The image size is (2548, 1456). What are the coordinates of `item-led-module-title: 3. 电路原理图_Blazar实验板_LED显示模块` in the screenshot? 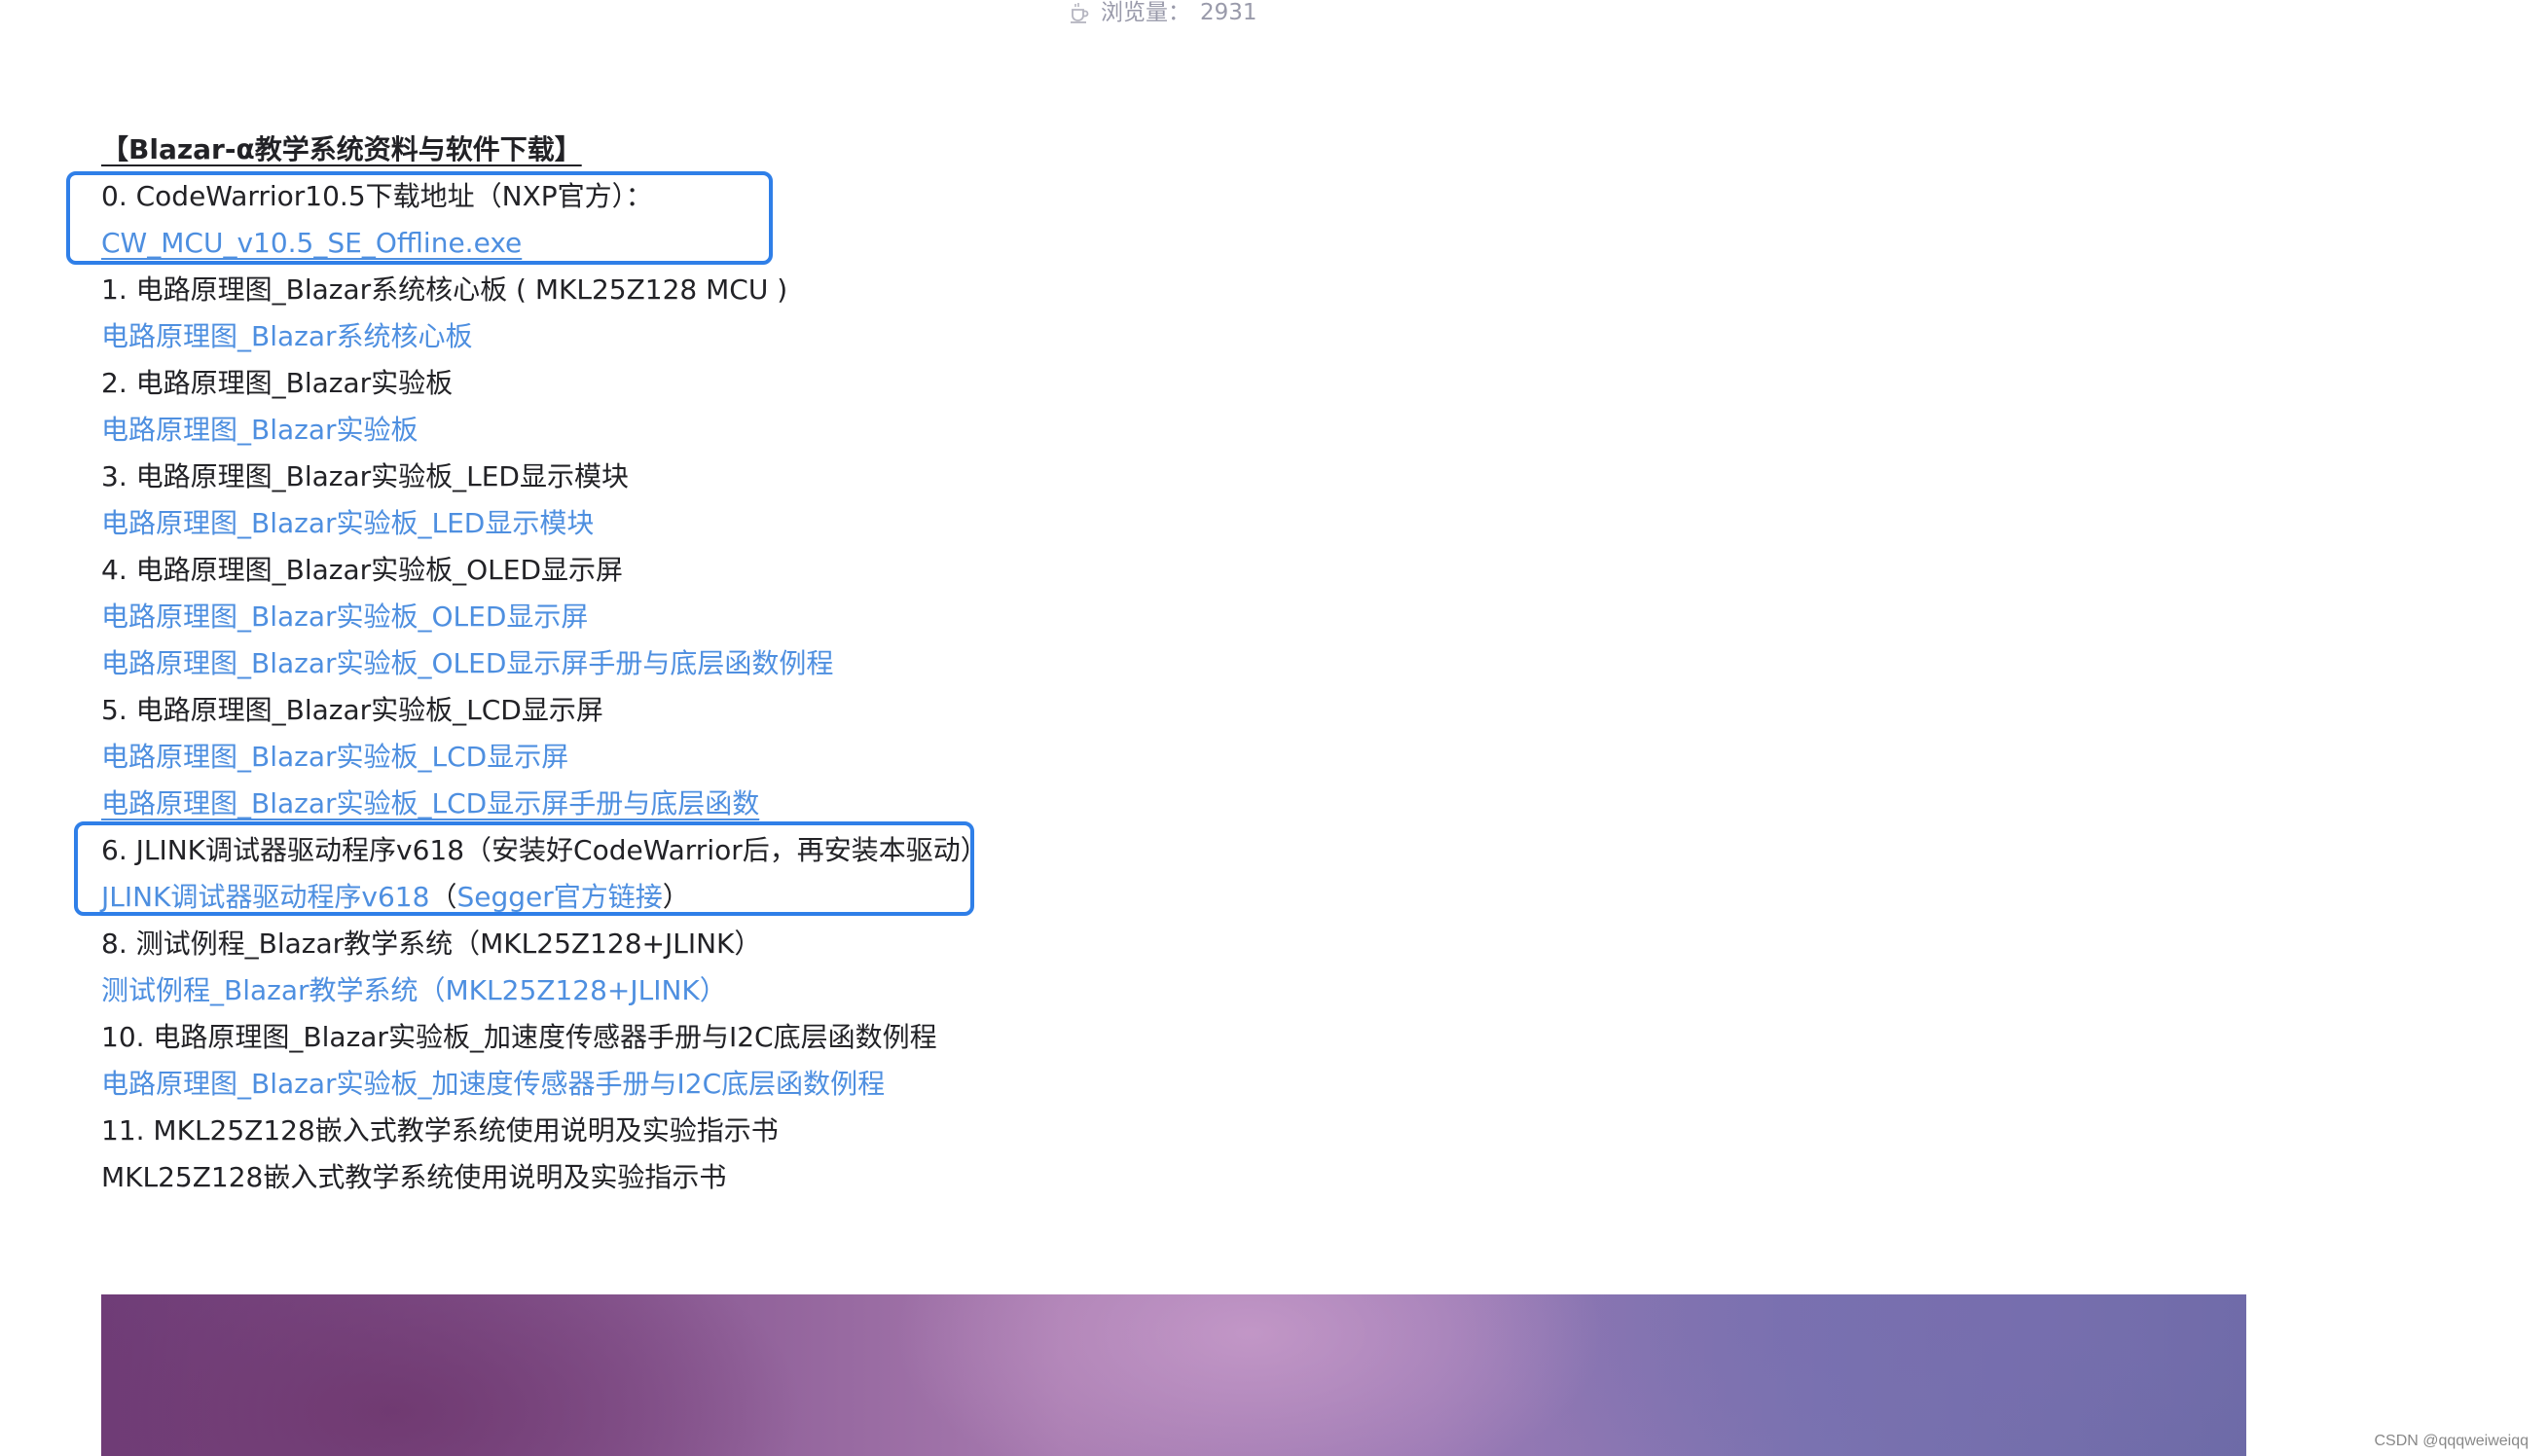 It's located at (365, 476).